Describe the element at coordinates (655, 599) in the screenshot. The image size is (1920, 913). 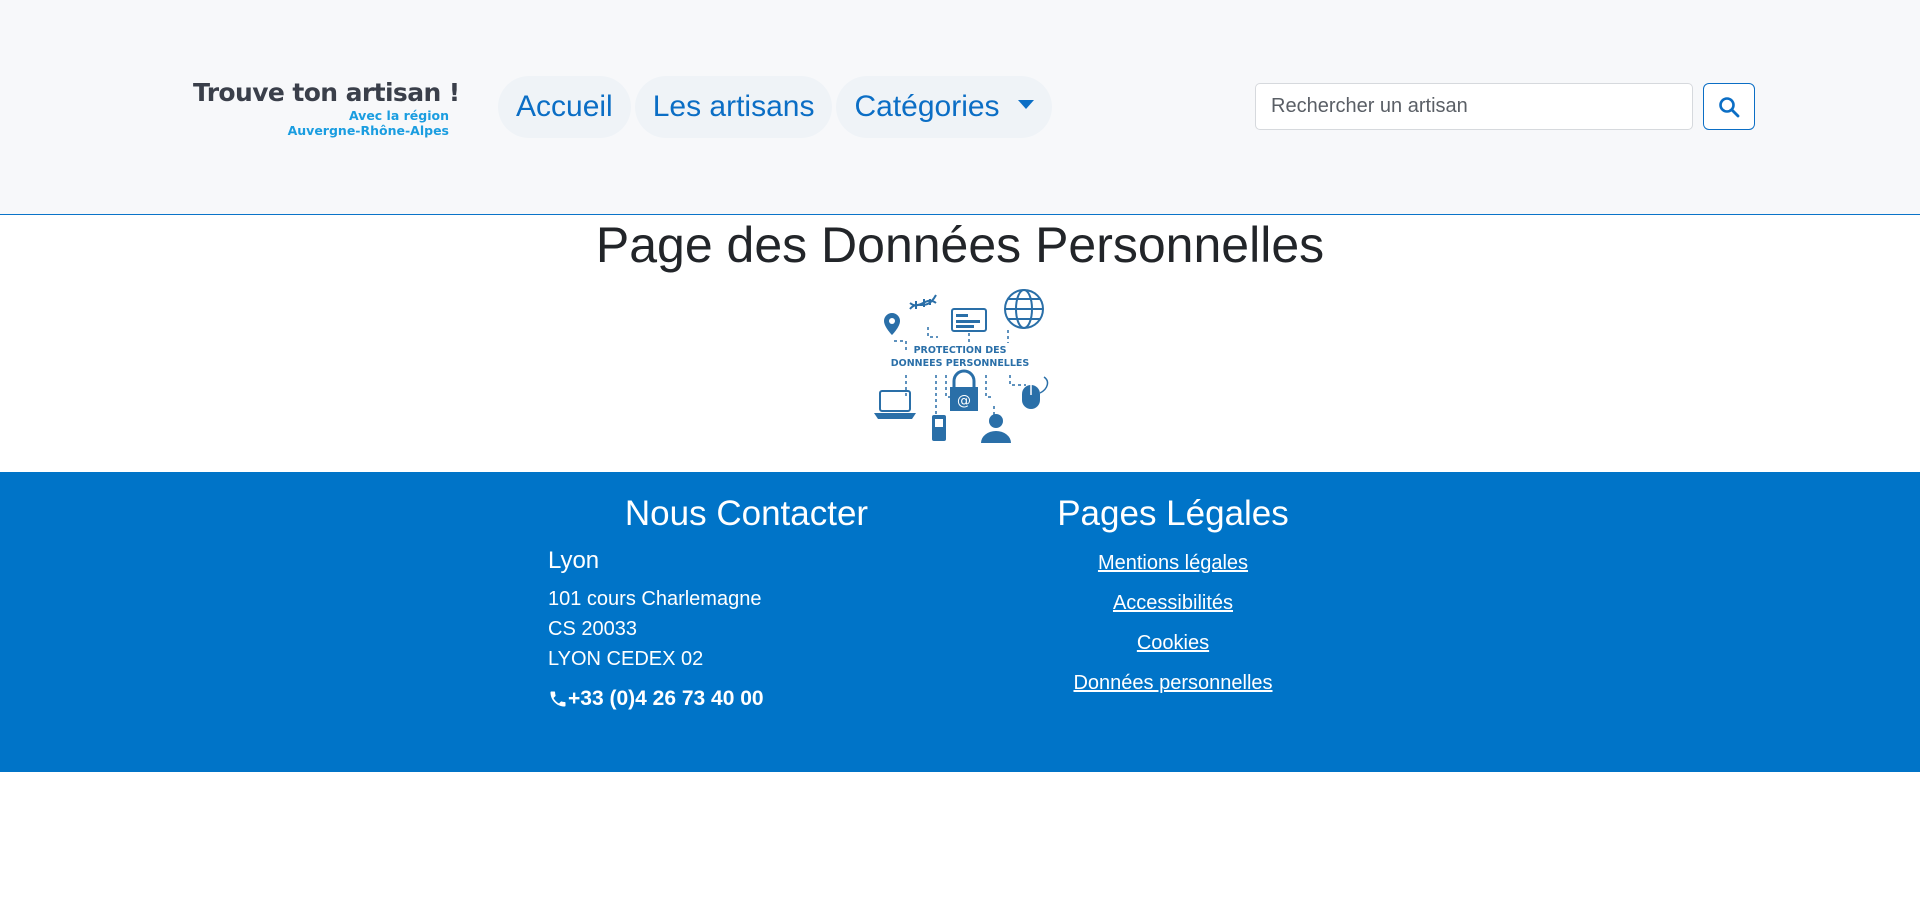
I see `address-line: 101 cours Charlemagne` at that location.